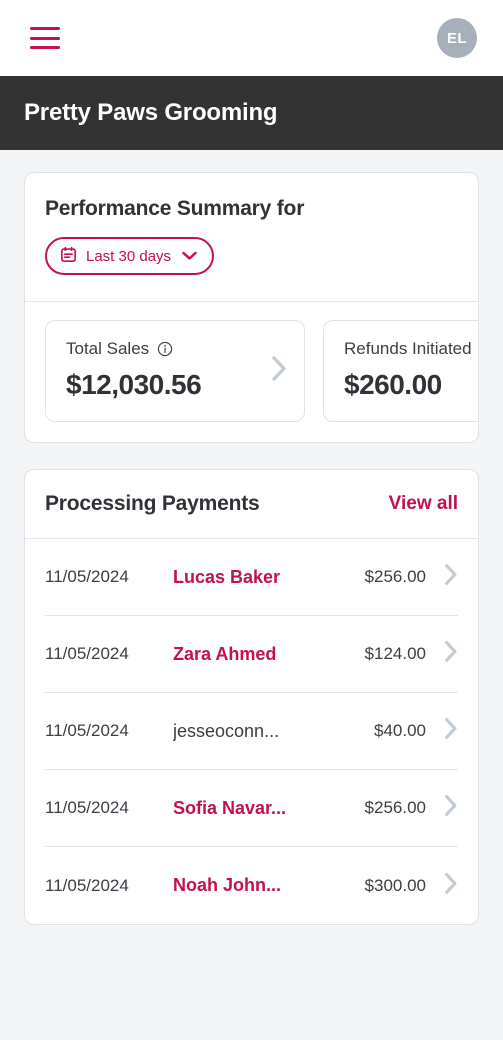 The width and height of the screenshot is (503, 1040). I want to click on hamburger-menu-icon, so click(45, 38).